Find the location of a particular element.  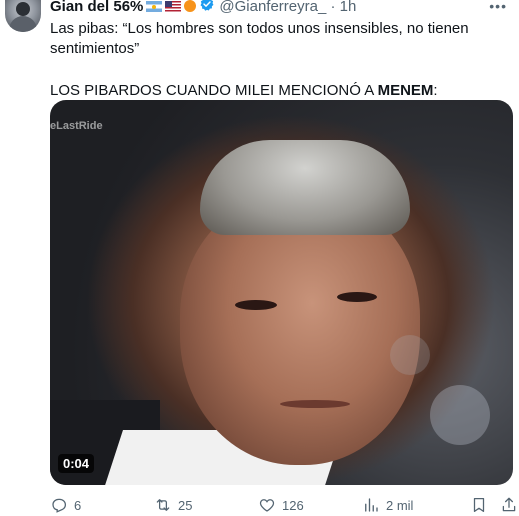

reply-count: 6 is located at coordinates (78, 505).